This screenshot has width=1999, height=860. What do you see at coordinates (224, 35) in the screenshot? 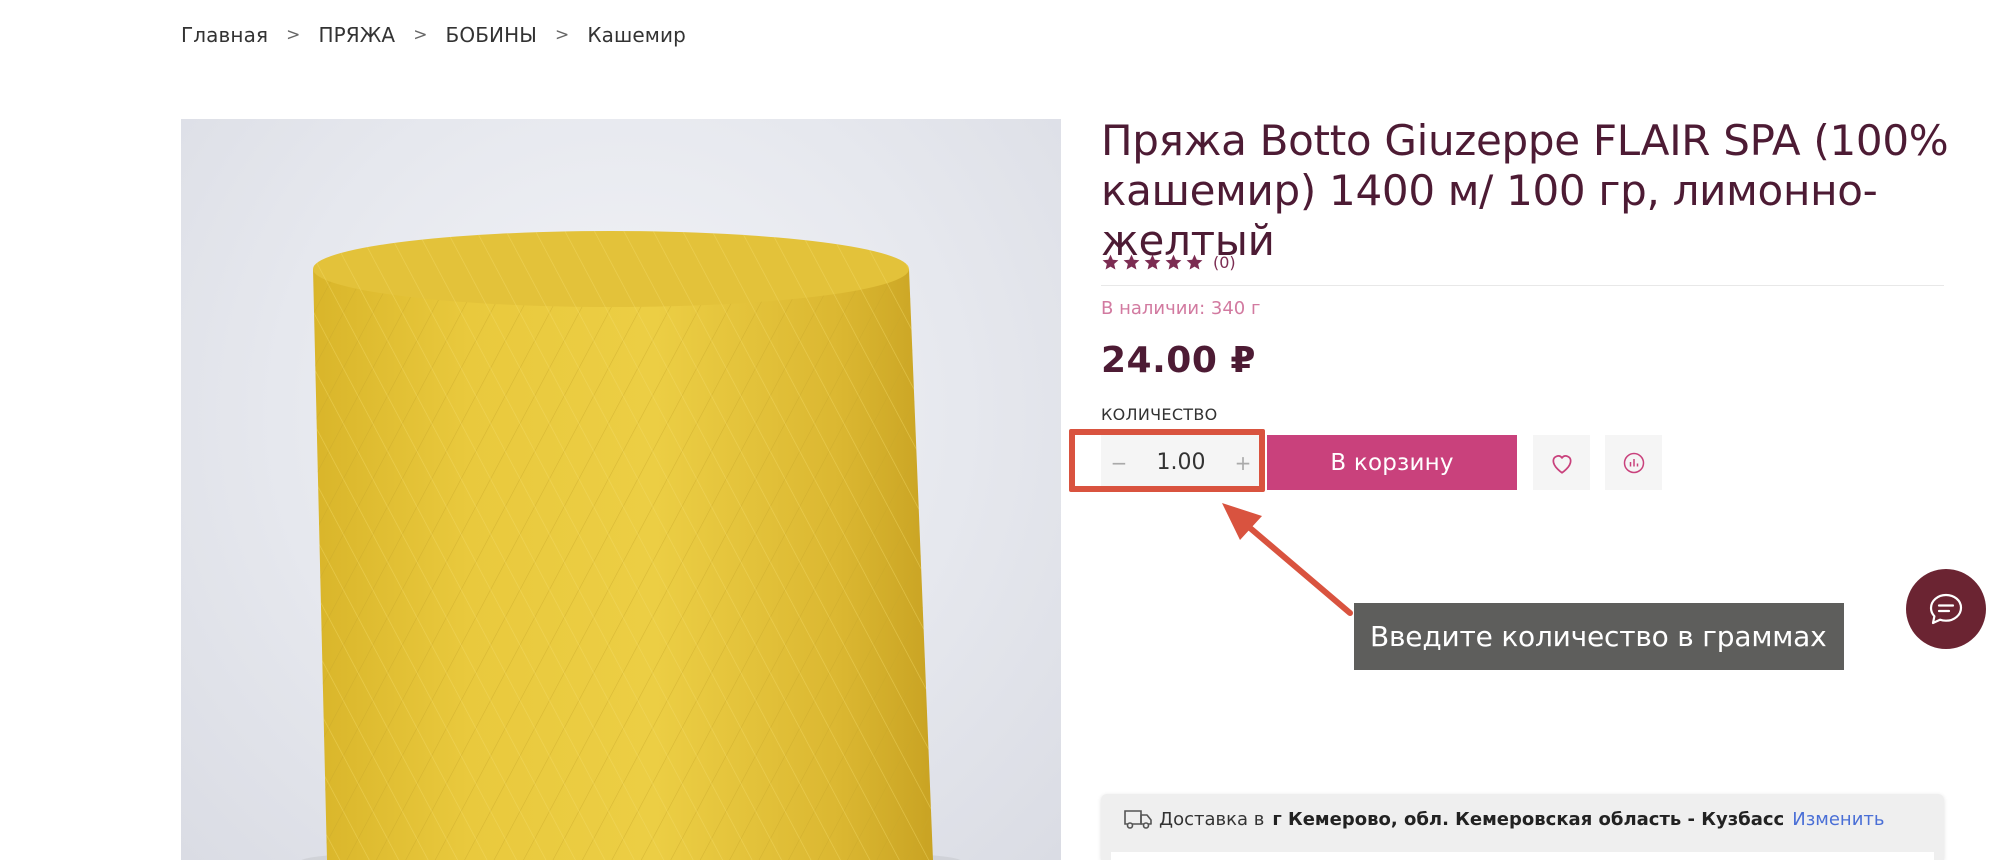
I see `breadcrumb-item-home: Главная` at bounding box center [224, 35].